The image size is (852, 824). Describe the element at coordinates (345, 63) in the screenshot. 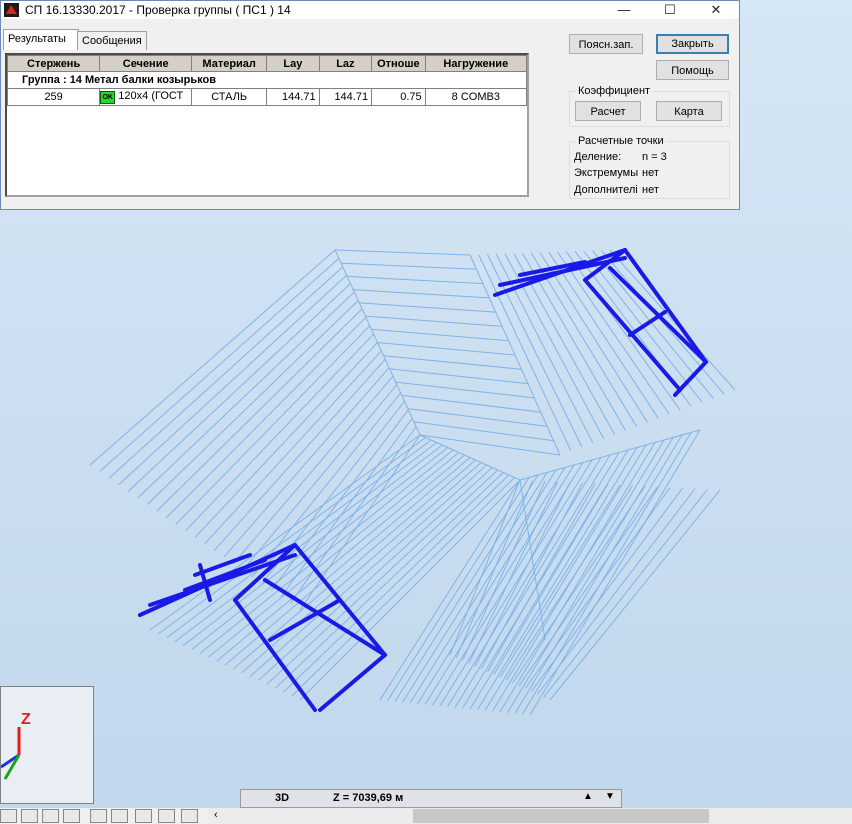

I see `col-laz: Laz` at that location.